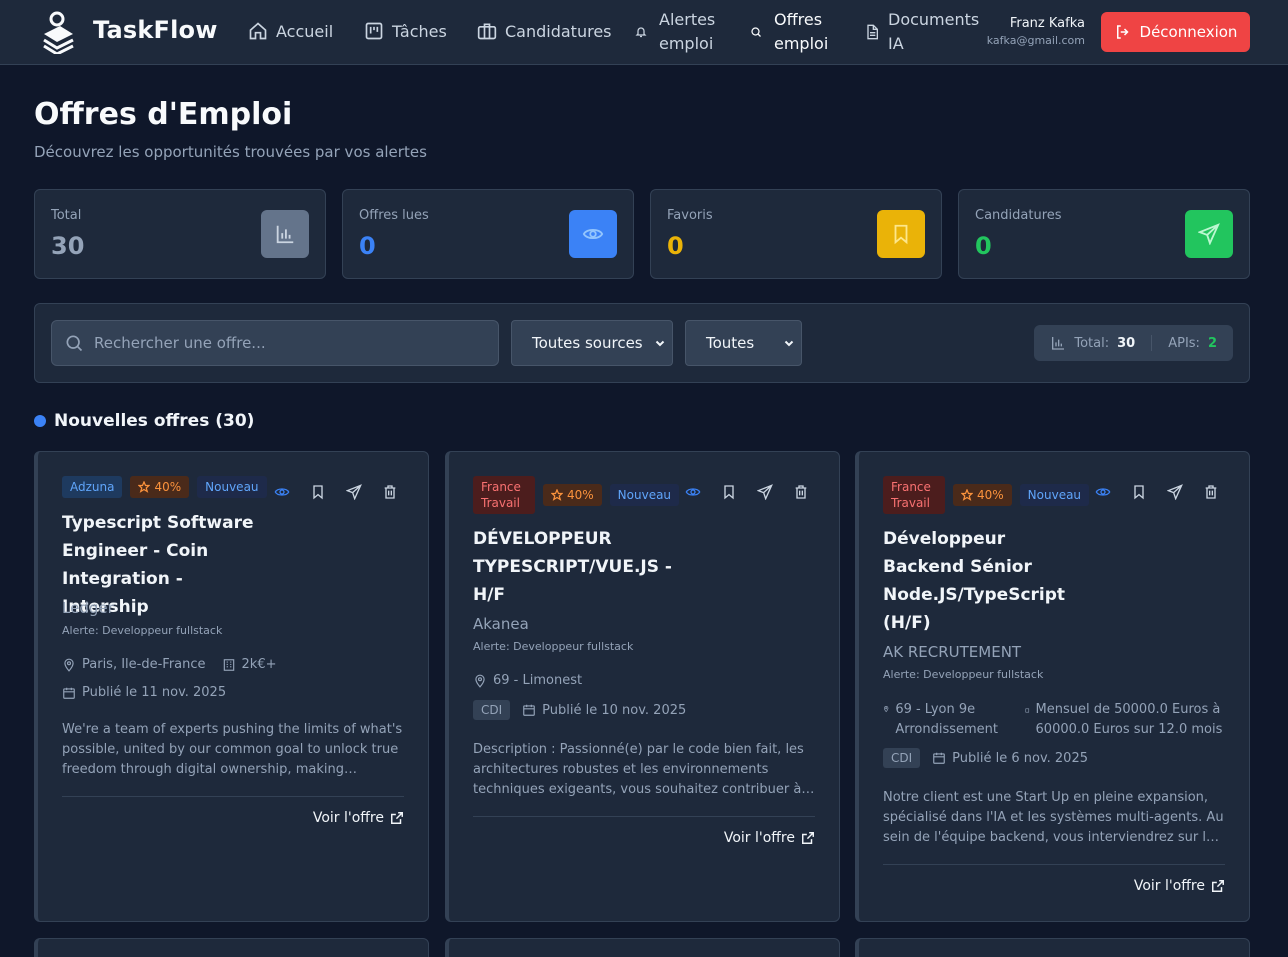  I want to click on source-select: Toutes sources, so click(592, 343).